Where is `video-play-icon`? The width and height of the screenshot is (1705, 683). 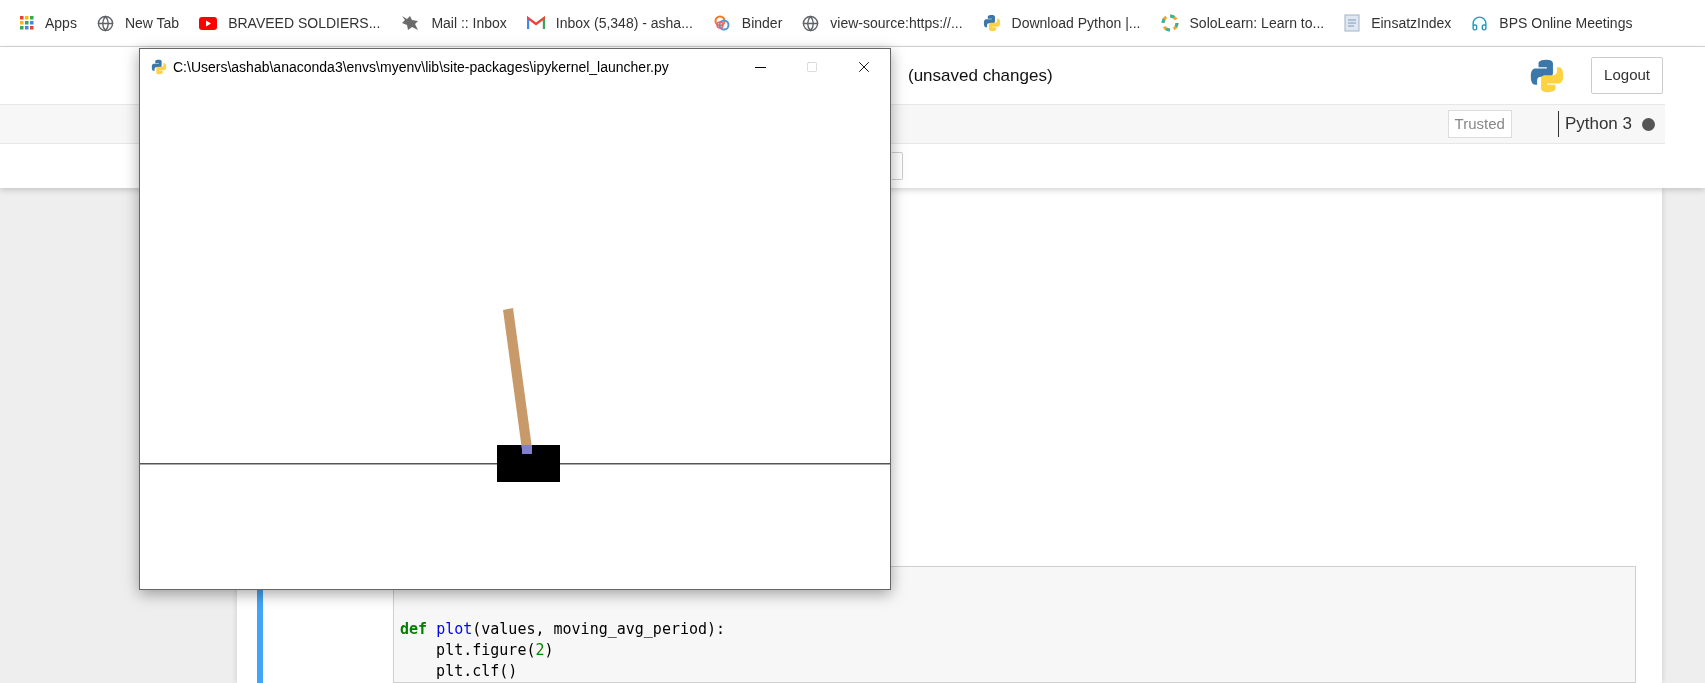
video-play-icon is located at coordinates (208, 23).